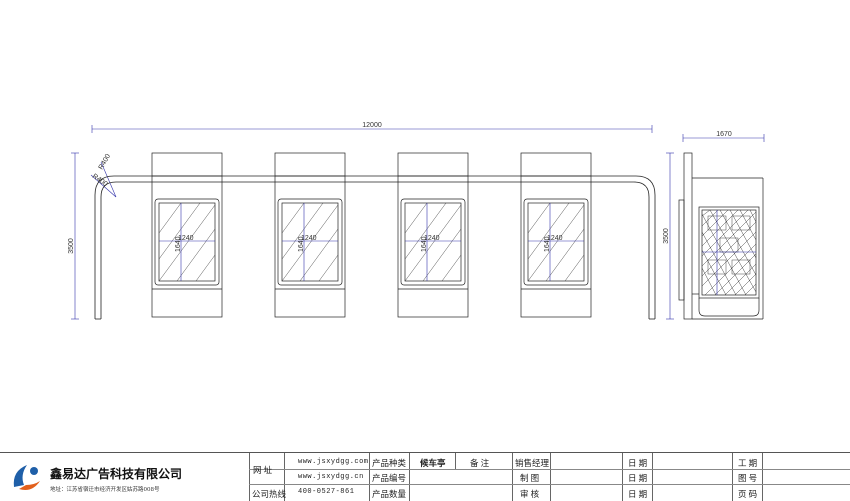  I want to click on product-qty-label: 产品数量, so click(389, 494).